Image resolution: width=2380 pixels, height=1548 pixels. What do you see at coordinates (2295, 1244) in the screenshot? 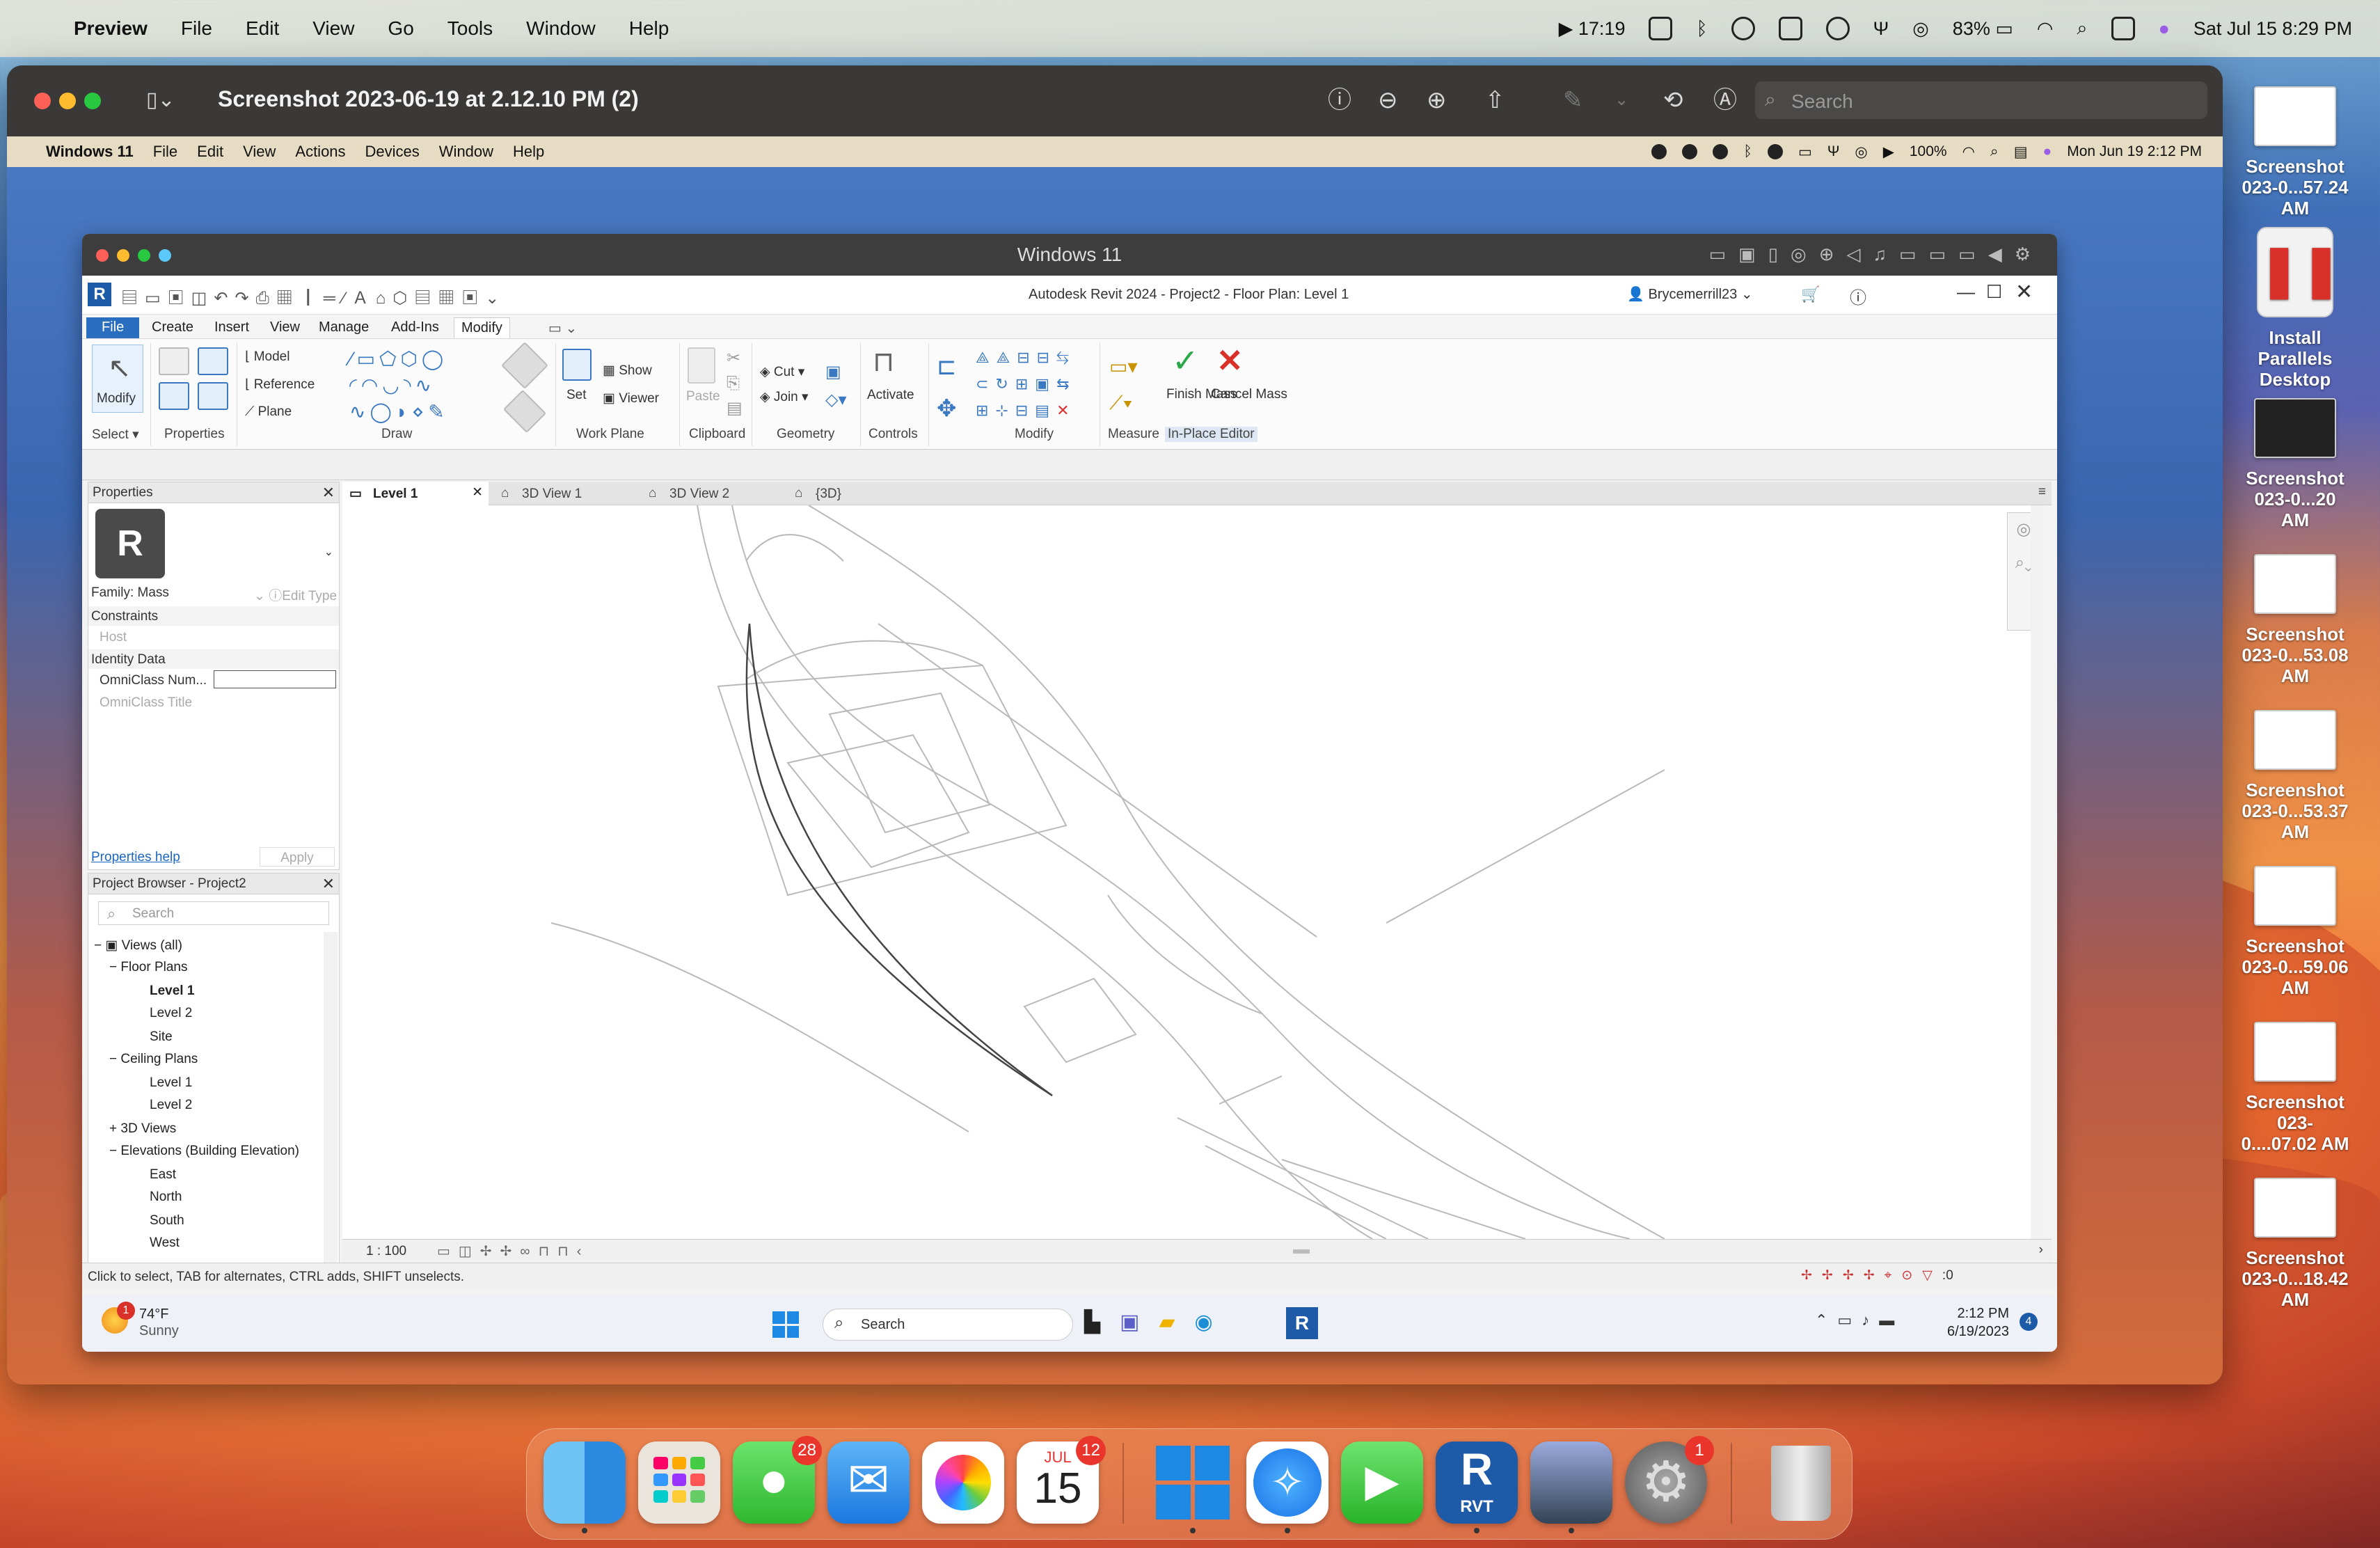
I see `desktop-file-screenshot-7: Screenshot 023-0...18.42 AM` at bounding box center [2295, 1244].